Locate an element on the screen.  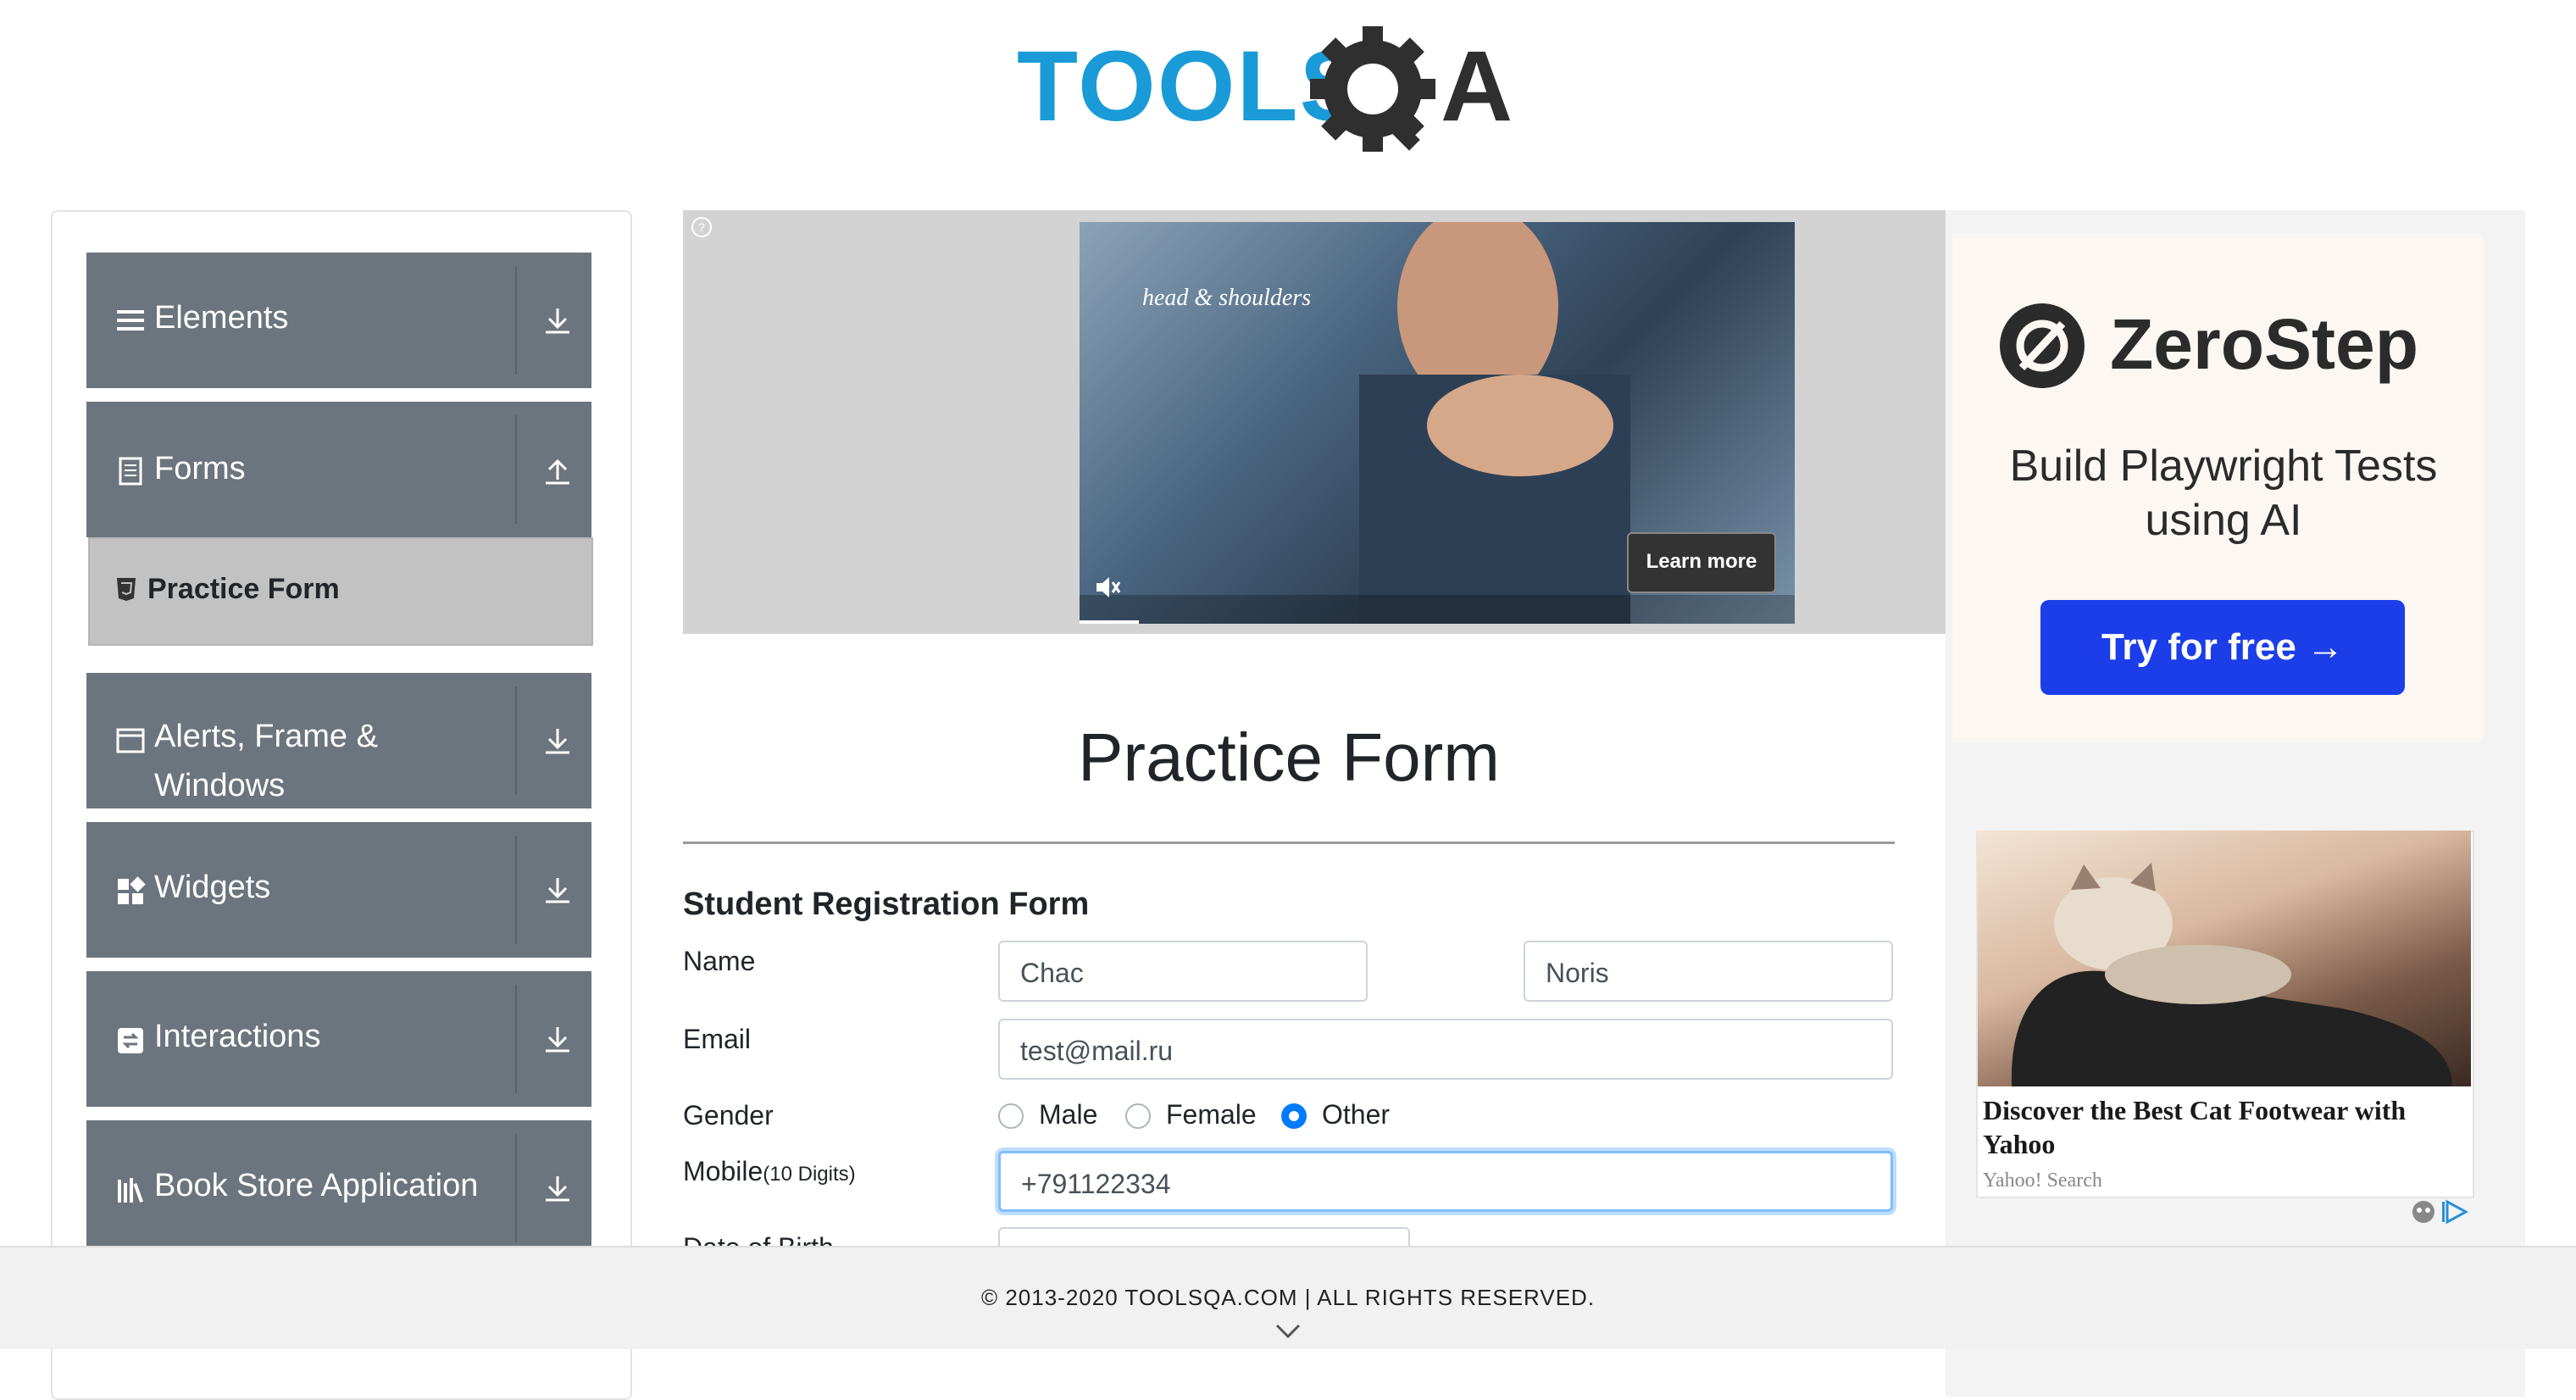
mobile-input: +791122334 is located at coordinates (1445, 1181).